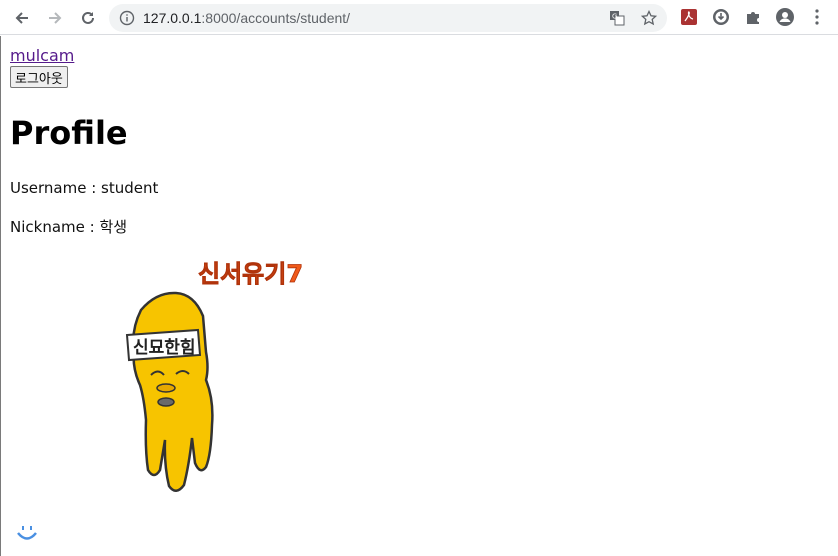 The height and width of the screenshot is (556, 838). Describe the element at coordinates (817, 17) in the screenshot. I see `menu-icon` at that location.